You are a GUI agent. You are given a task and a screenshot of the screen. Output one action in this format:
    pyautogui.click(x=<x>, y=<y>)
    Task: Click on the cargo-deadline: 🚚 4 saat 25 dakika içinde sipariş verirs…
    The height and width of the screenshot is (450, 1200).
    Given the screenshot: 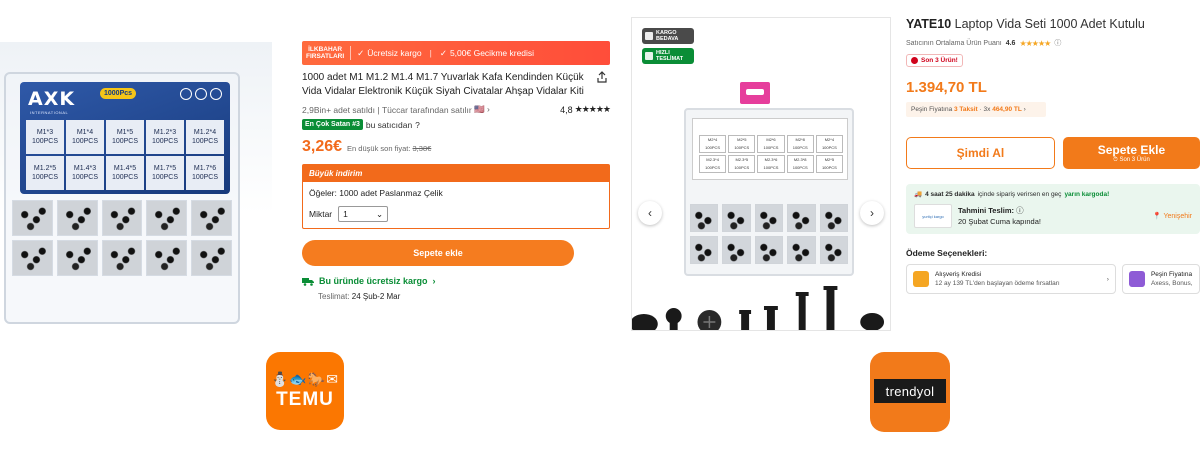 What is the action you would take?
    pyautogui.click(x=1012, y=194)
    